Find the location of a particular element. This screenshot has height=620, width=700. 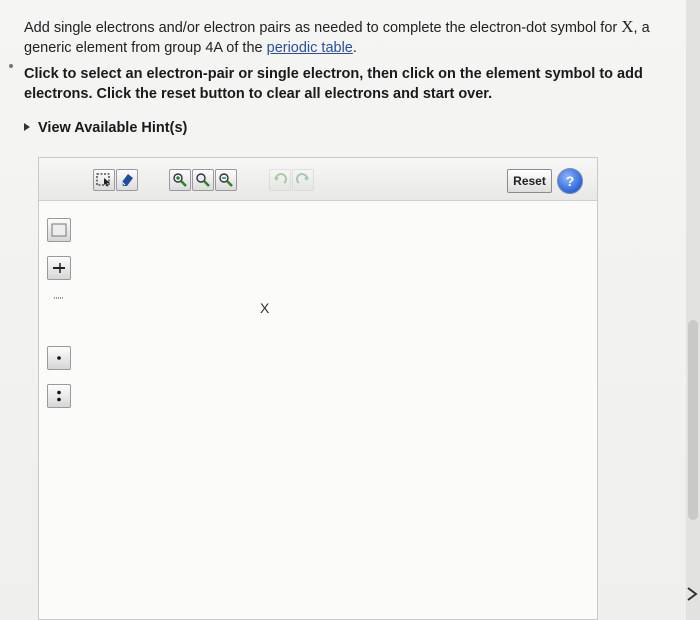

redo-icon is located at coordinates (302, 178).